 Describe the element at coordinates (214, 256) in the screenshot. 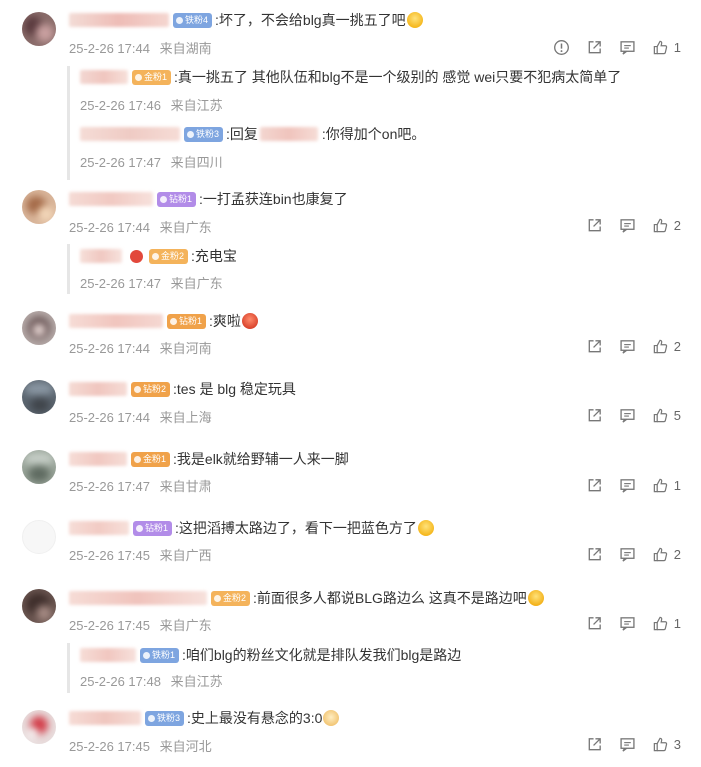

I see `reply-text: :充电宝` at that location.